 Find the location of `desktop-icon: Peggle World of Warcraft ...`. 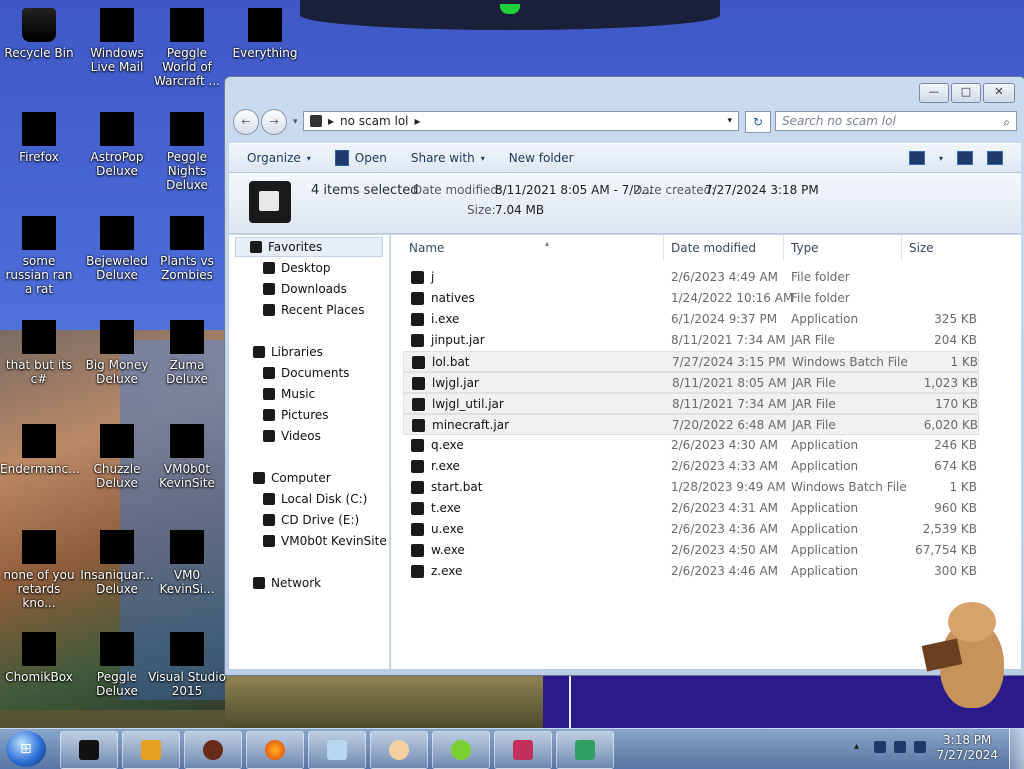

desktop-icon: Peggle World of Warcraft ... is located at coordinates (187, 48).